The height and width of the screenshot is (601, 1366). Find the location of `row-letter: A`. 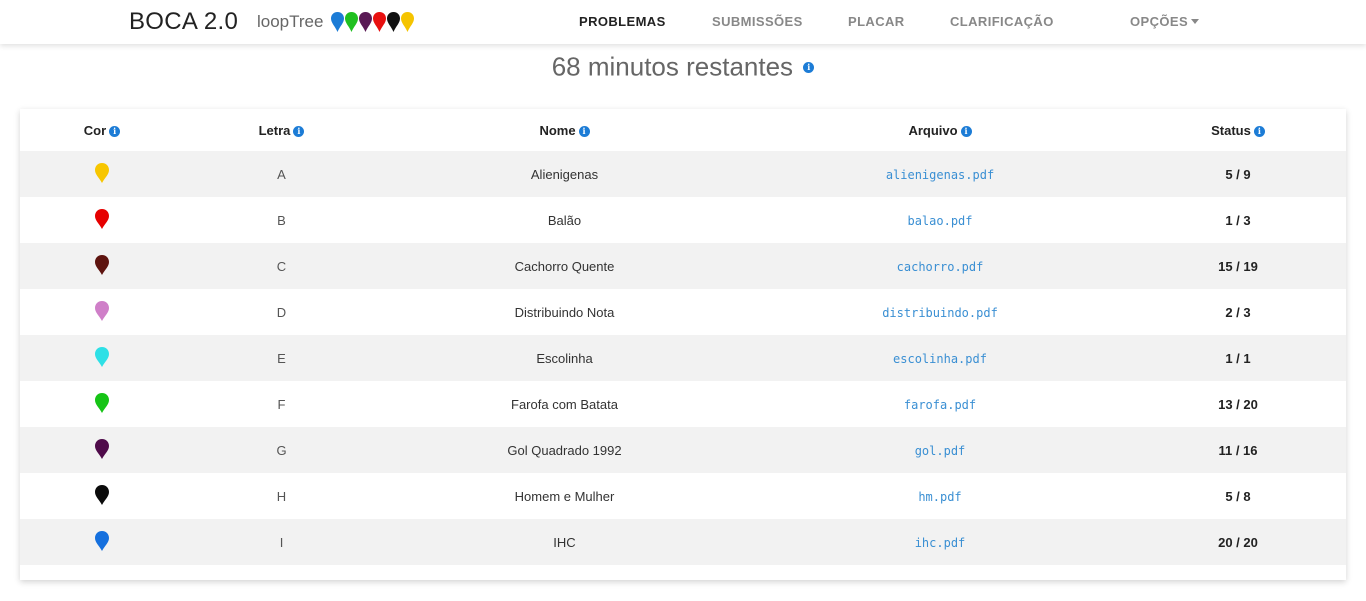

row-letter: A is located at coordinates (281, 174).